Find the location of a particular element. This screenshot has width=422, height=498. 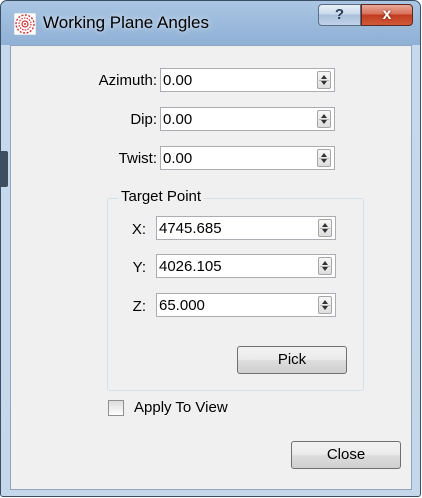

dip-label: Dip: is located at coordinates (143, 119).